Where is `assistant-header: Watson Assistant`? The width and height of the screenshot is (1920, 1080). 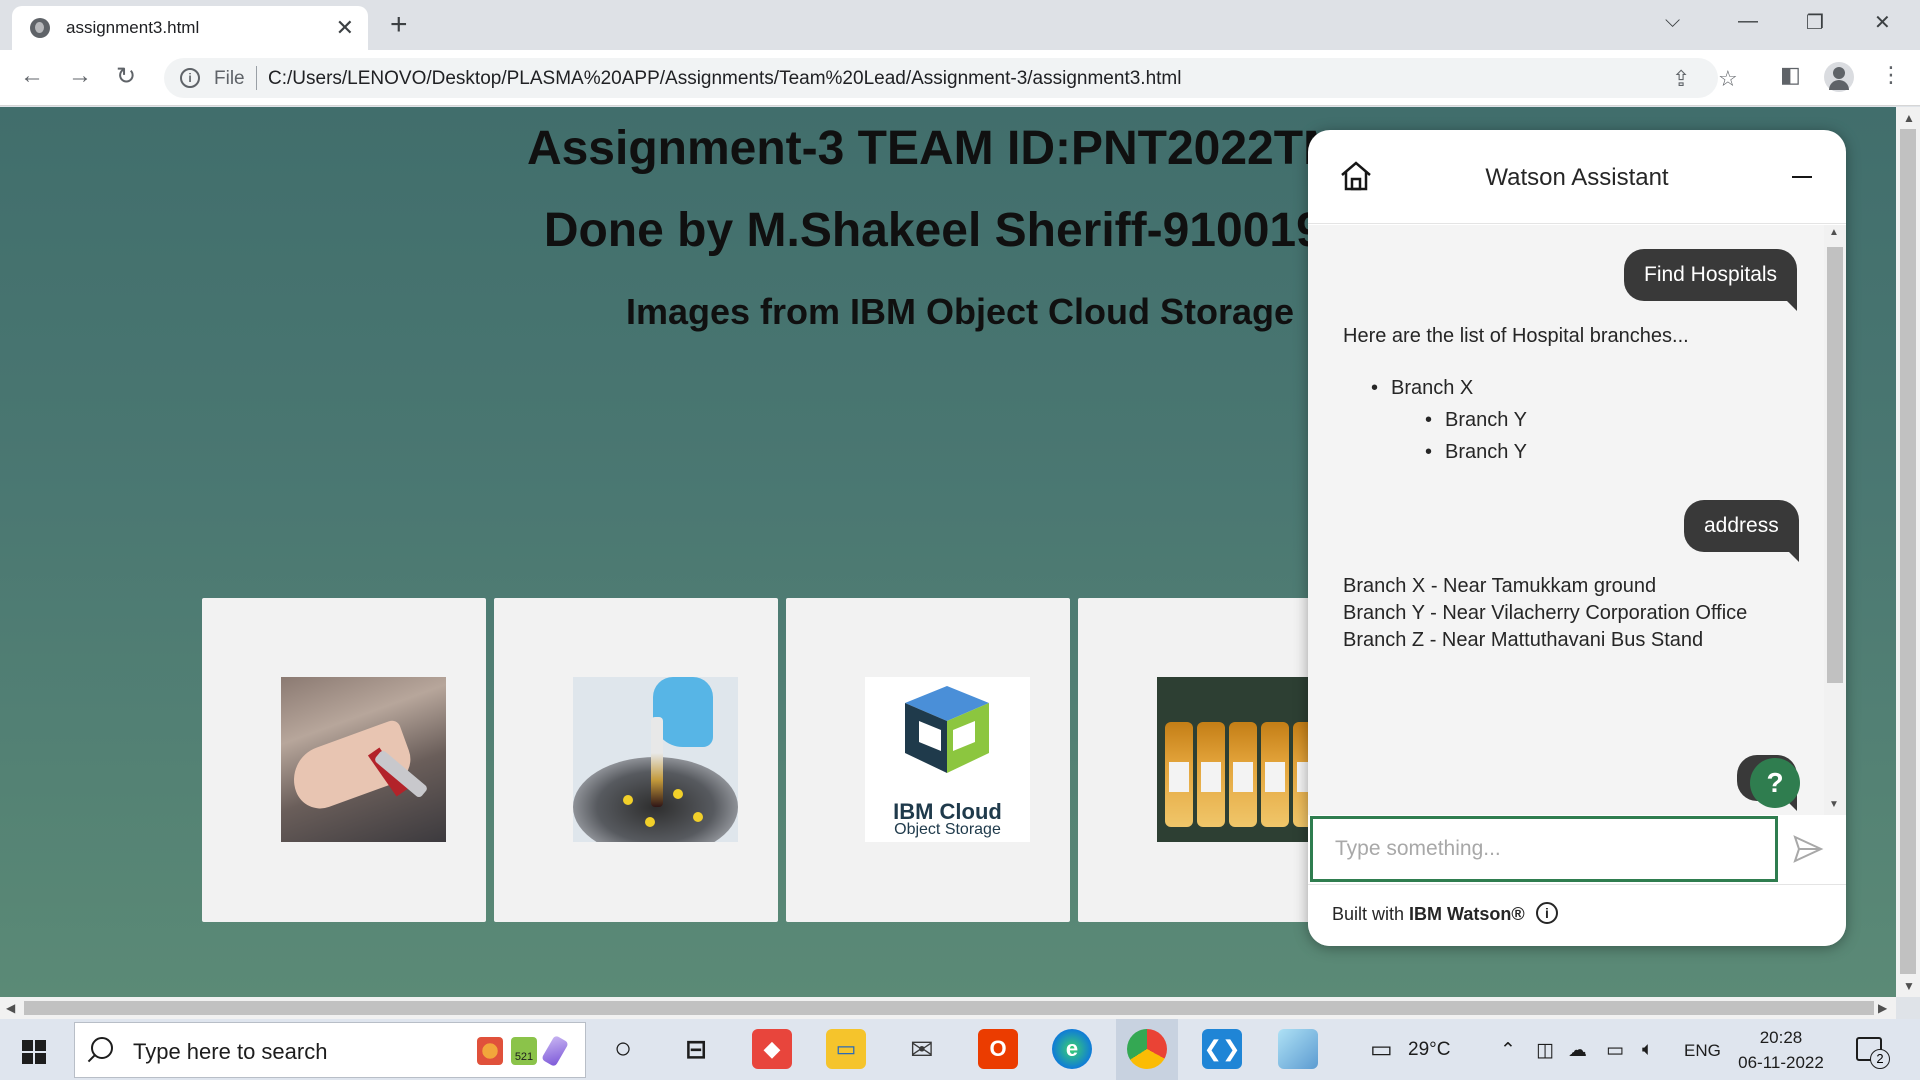
assistant-header: Watson Assistant is located at coordinates (1577, 177).